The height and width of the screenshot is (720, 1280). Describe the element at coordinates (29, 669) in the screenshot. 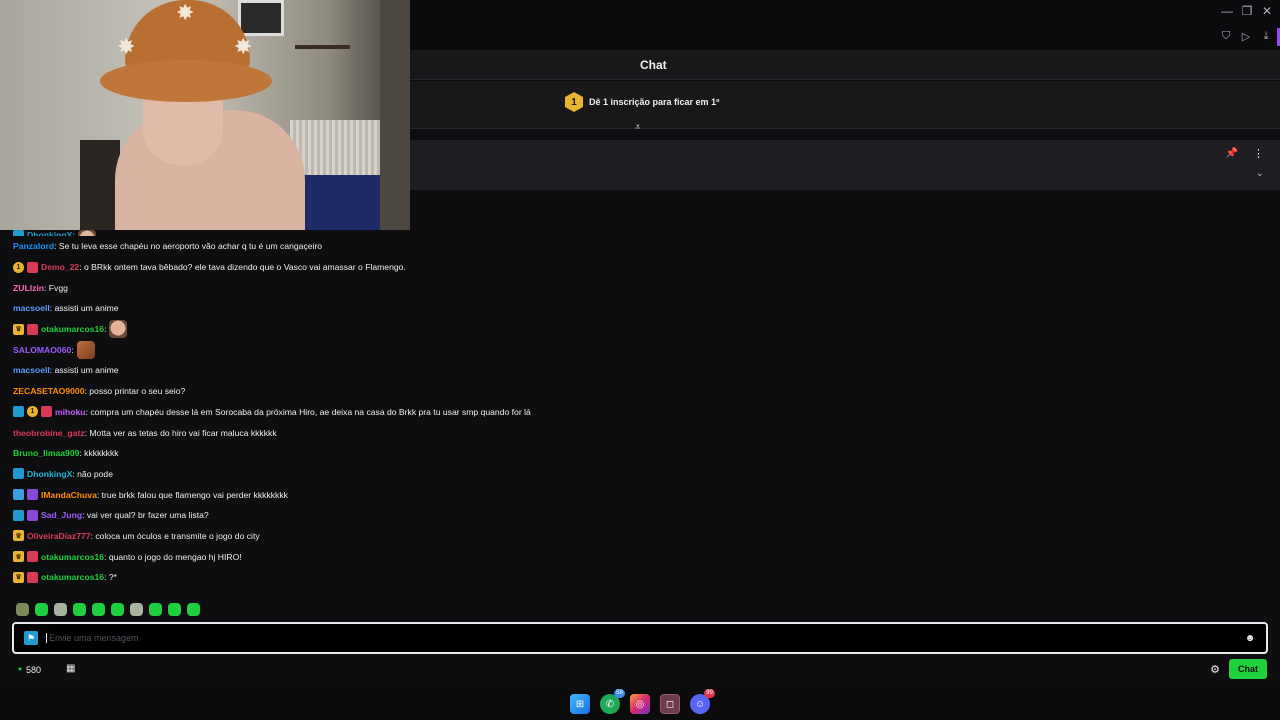

I see `channel-points: ⬩ 580` at that location.